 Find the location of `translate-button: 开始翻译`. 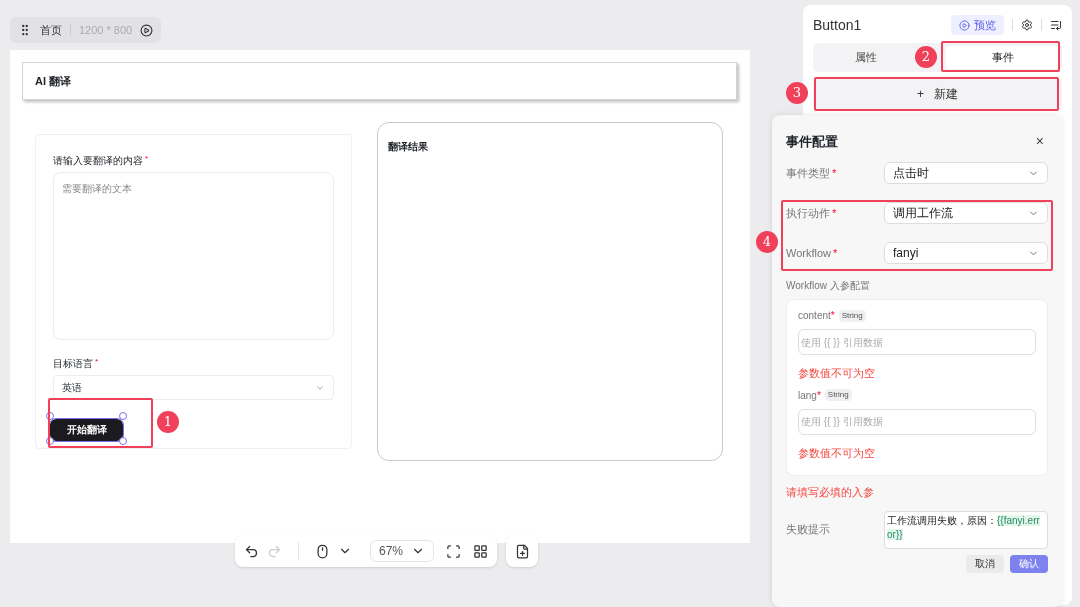

translate-button: 开始翻译 is located at coordinates (86, 429).